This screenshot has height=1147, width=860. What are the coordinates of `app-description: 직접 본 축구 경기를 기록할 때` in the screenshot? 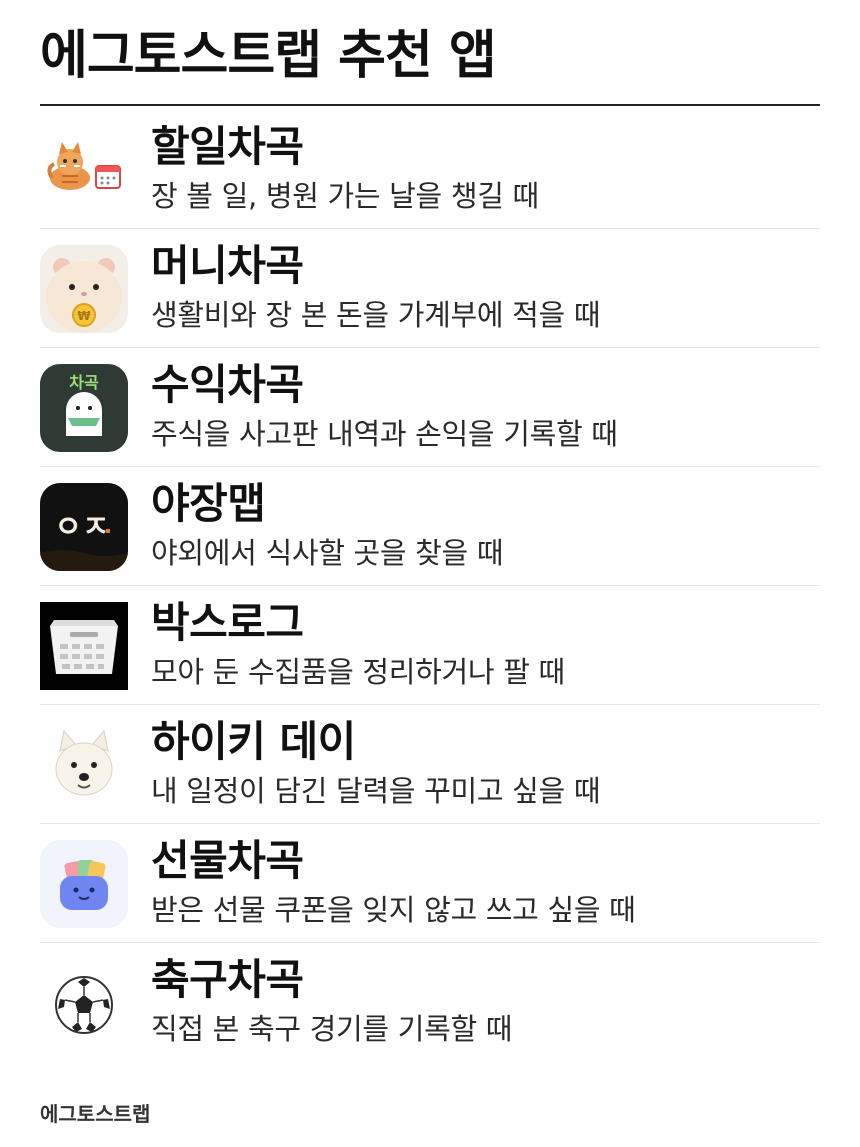 It's located at (332, 1029).